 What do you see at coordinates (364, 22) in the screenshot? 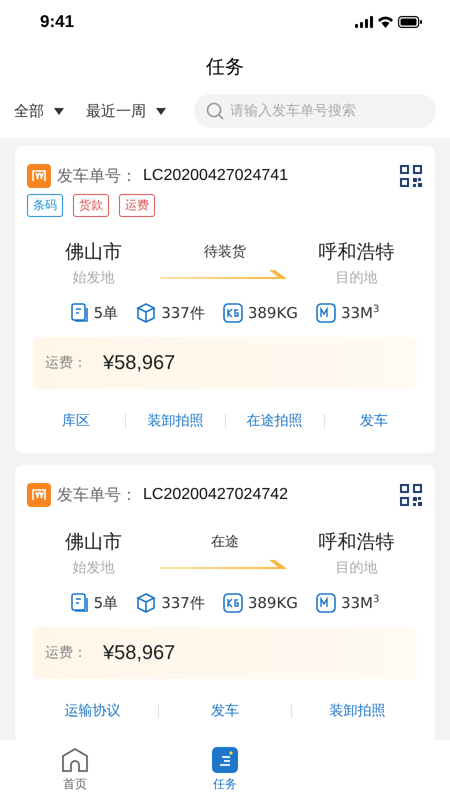
I see `signal-icon` at bounding box center [364, 22].